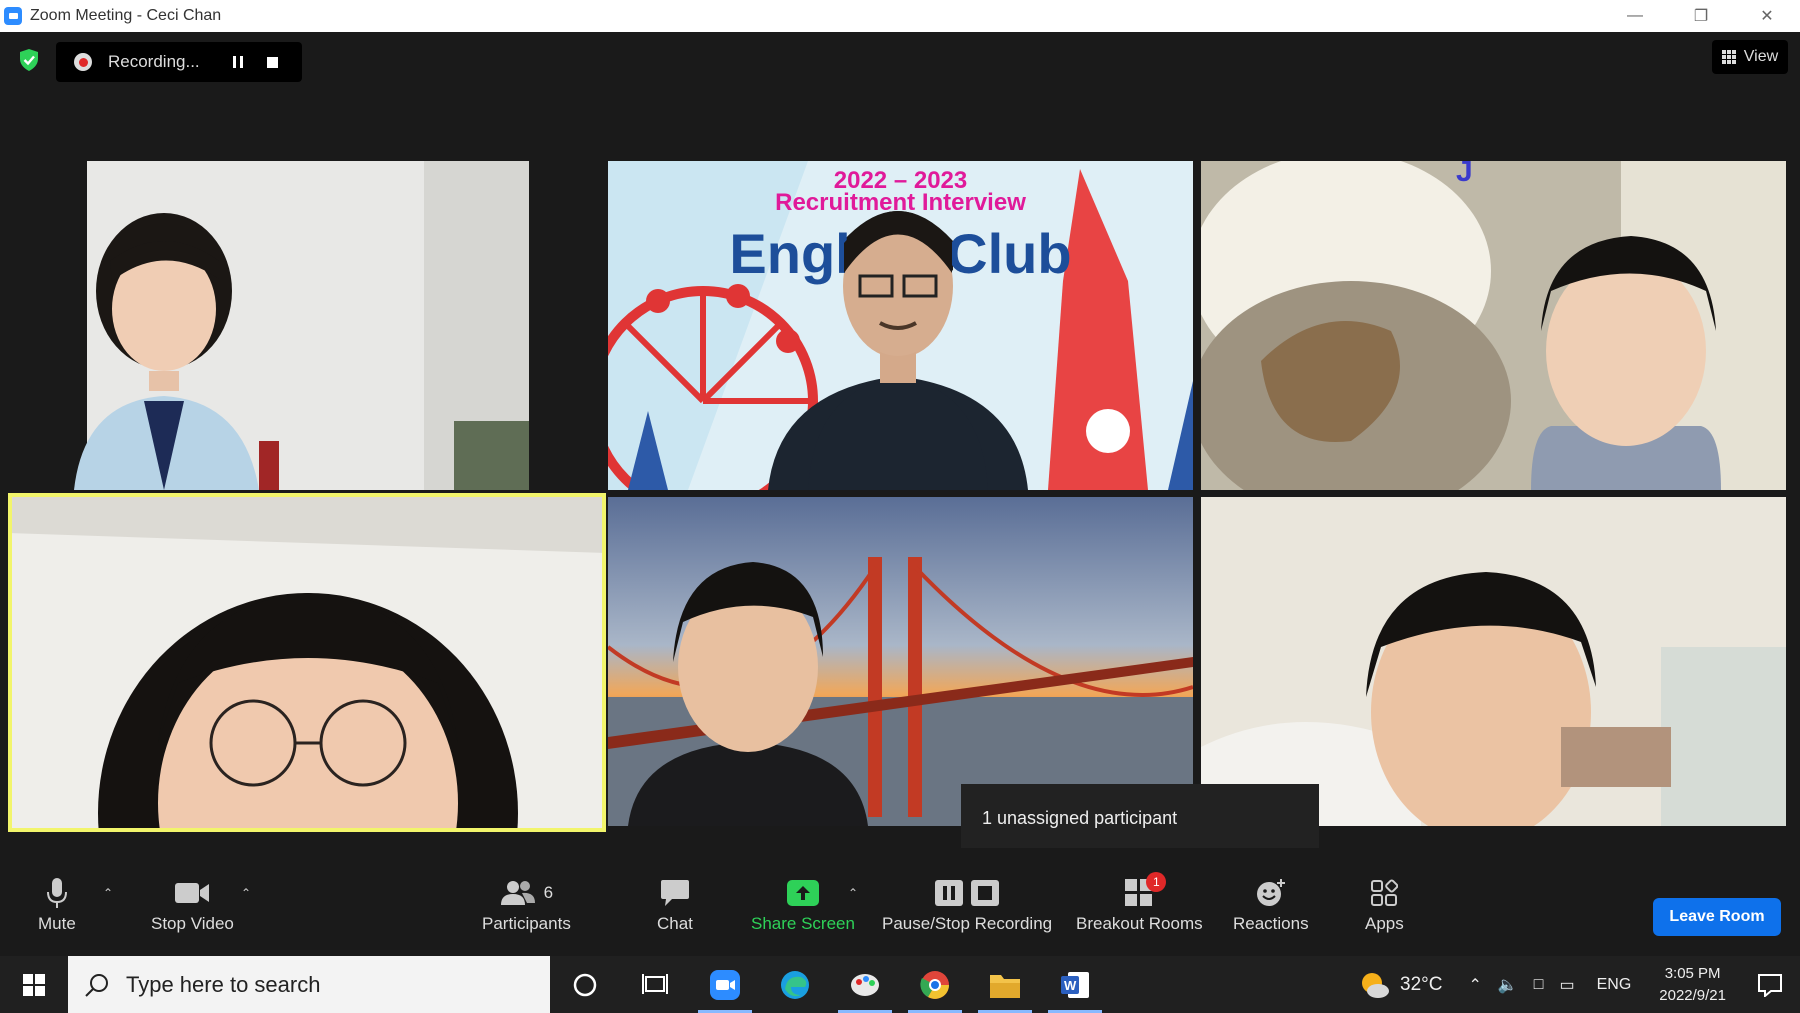 The width and height of the screenshot is (1800, 1013). Describe the element at coordinates (674, 893) in the screenshot. I see `chat-bubble-icon` at that location.